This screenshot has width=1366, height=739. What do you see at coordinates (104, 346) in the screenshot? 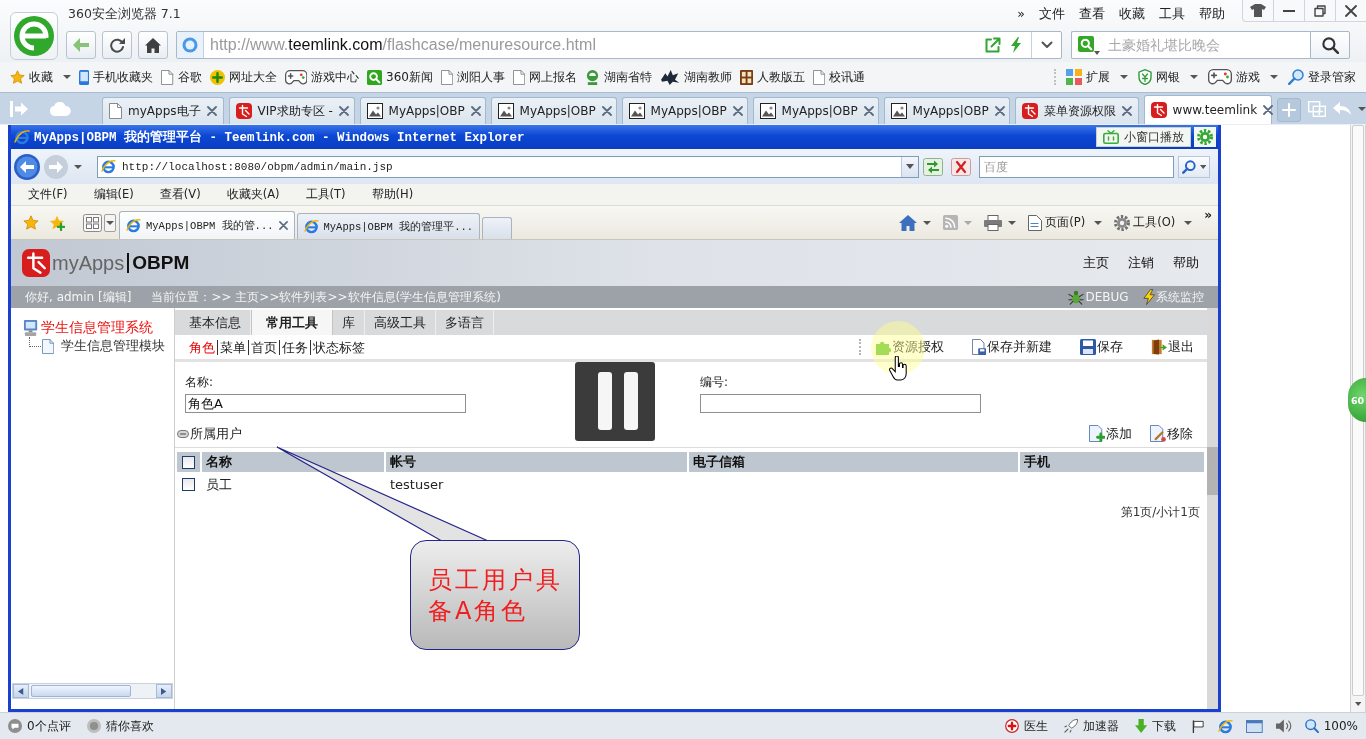
I see `tree-item: 学生信息管理模块` at bounding box center [104, 346].